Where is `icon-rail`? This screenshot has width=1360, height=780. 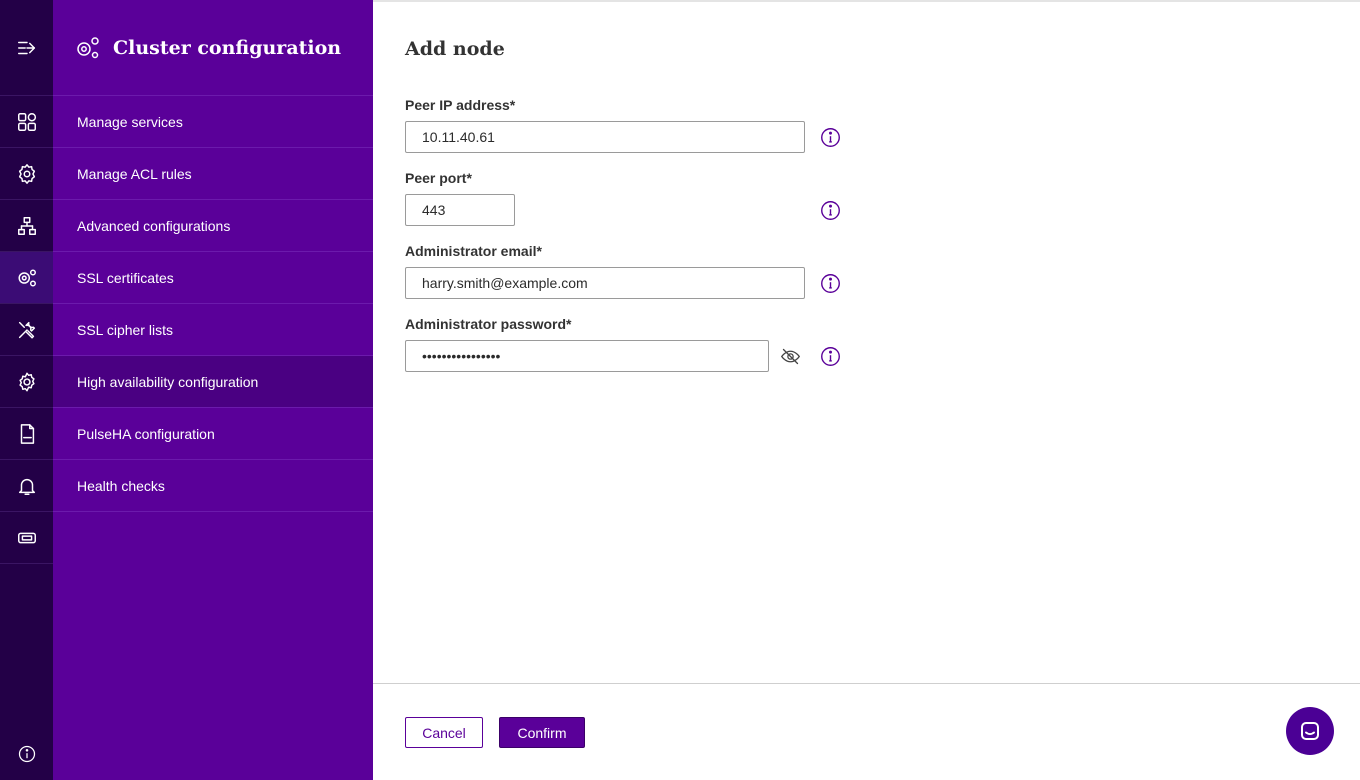 icon-rail is located at coordinates (26, 390).